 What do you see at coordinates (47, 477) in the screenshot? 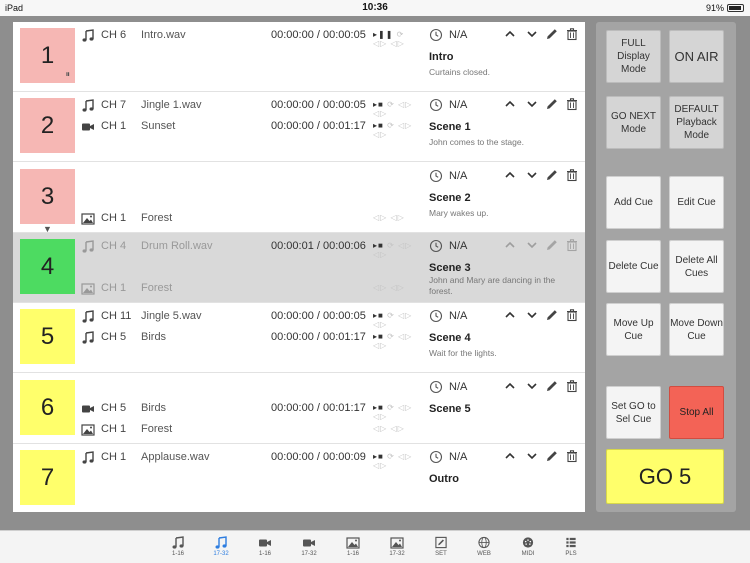
I see `cue-number-badge: 7` at bounding box center [47, 477].